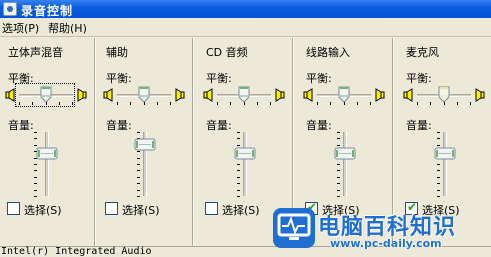  What do you see at coordinates (117, 52) in the screenshot?
I see `channel-name: 辅助` at bounding box center [117, 52].